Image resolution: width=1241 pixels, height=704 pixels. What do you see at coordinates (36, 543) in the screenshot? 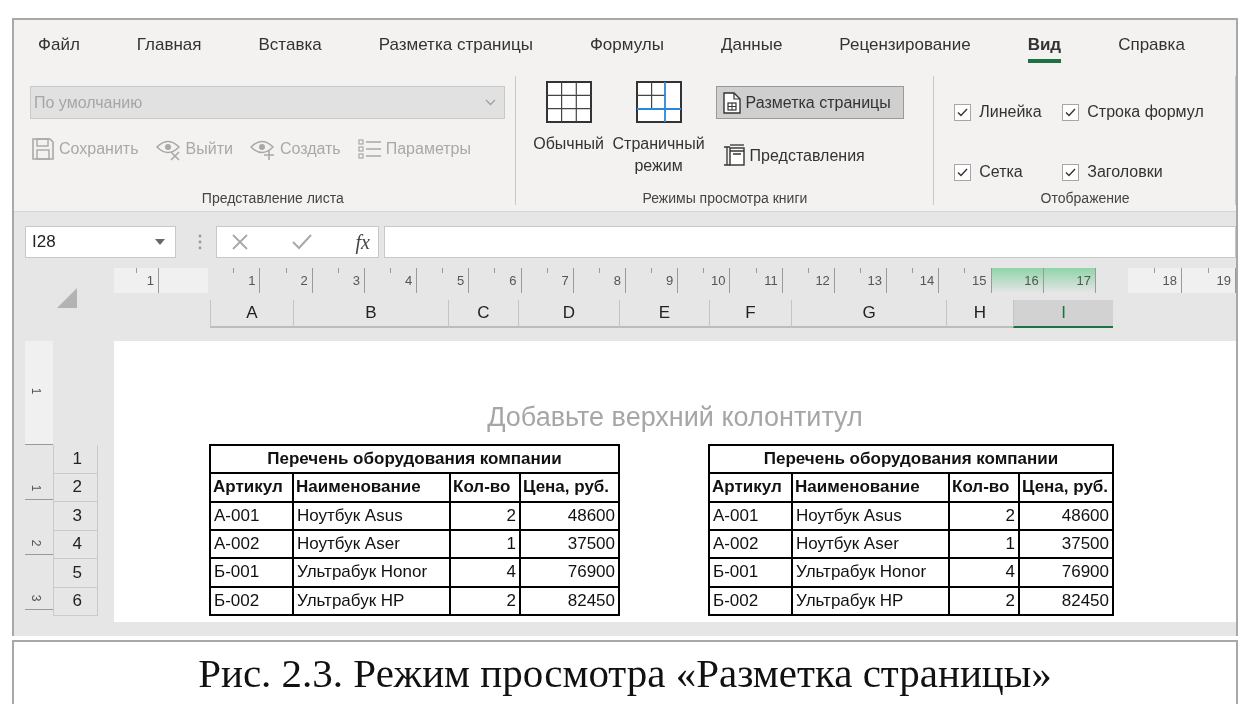
I see `ruler-number: 2` at bounding box center [36, 543].